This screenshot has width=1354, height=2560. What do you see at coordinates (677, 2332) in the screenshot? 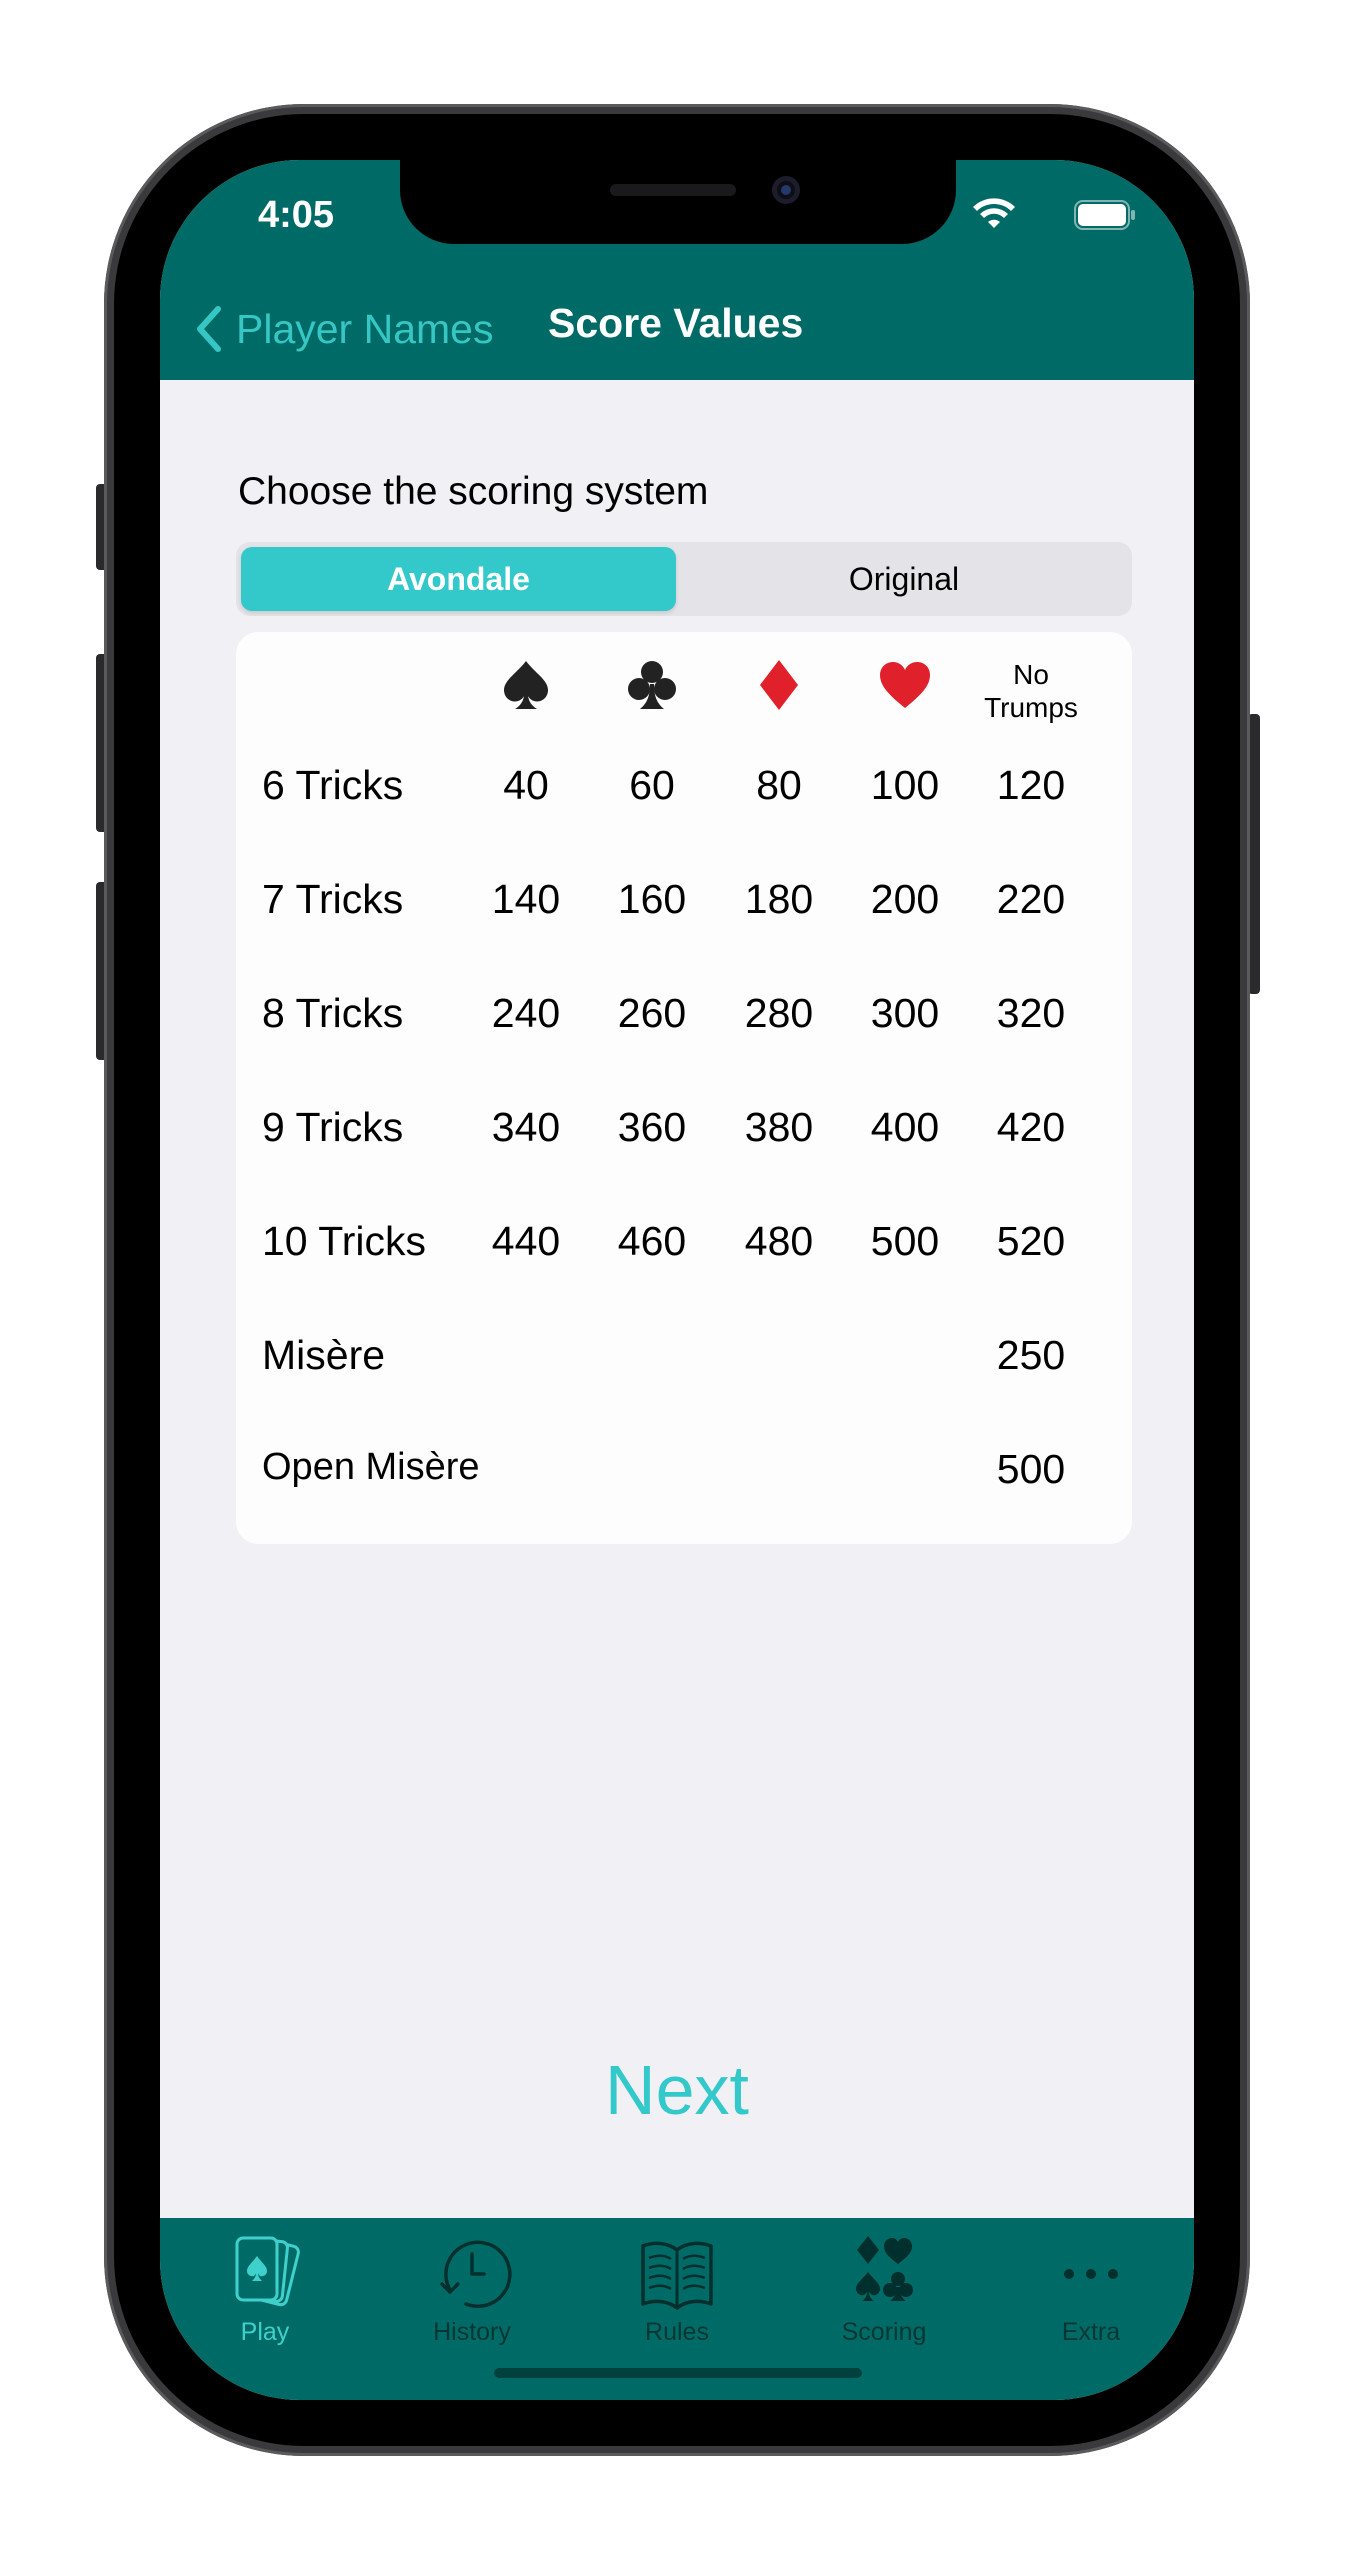
I see `tab-rules-label: Rules` at bounding box center [677, 2332].